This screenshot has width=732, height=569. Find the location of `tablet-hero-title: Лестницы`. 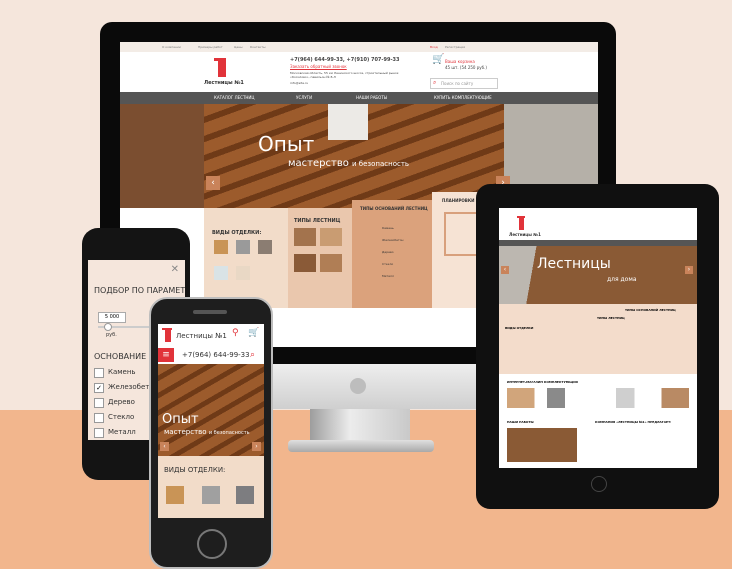

tablet-hero-title: Лестницы is located at coordinates (574, 264).